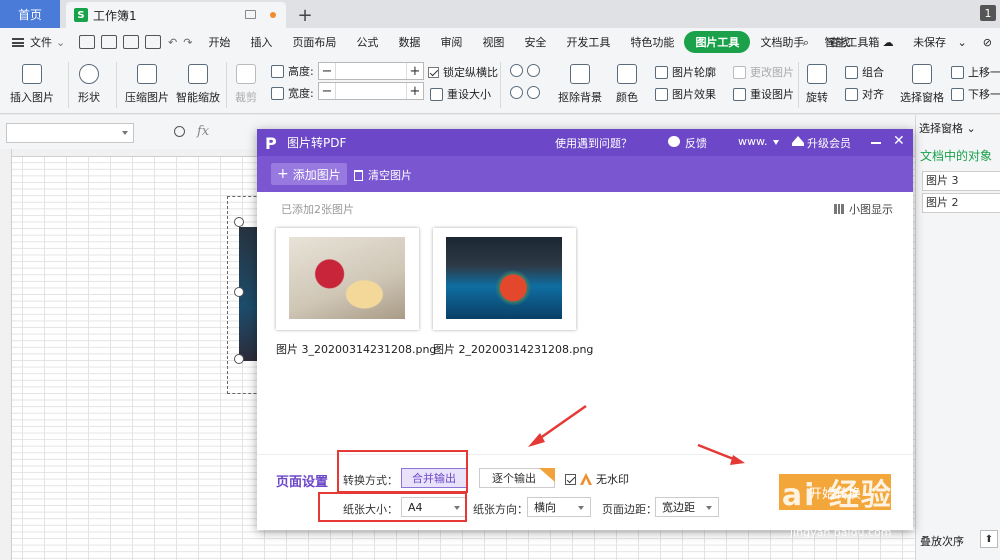  I want to click on add-picture-button: + 添加图片, so click(309, 174).